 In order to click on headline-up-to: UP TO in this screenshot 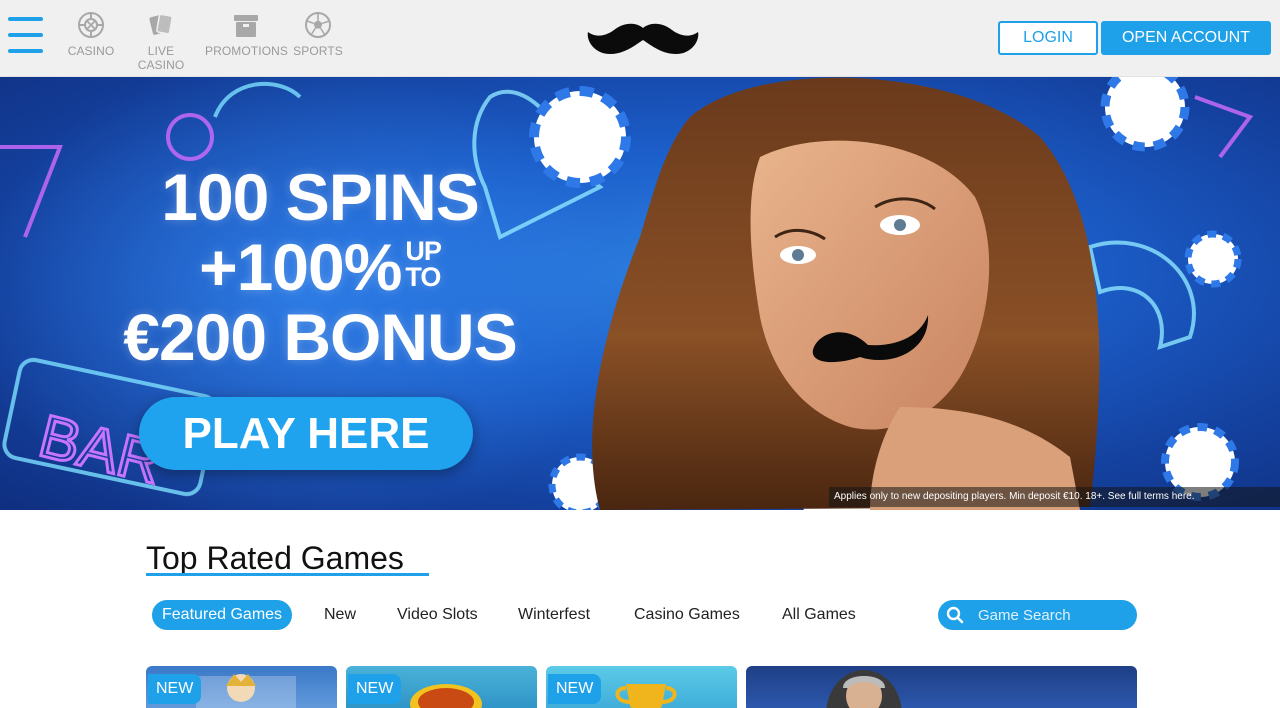, I will do `click(423, 265)`.